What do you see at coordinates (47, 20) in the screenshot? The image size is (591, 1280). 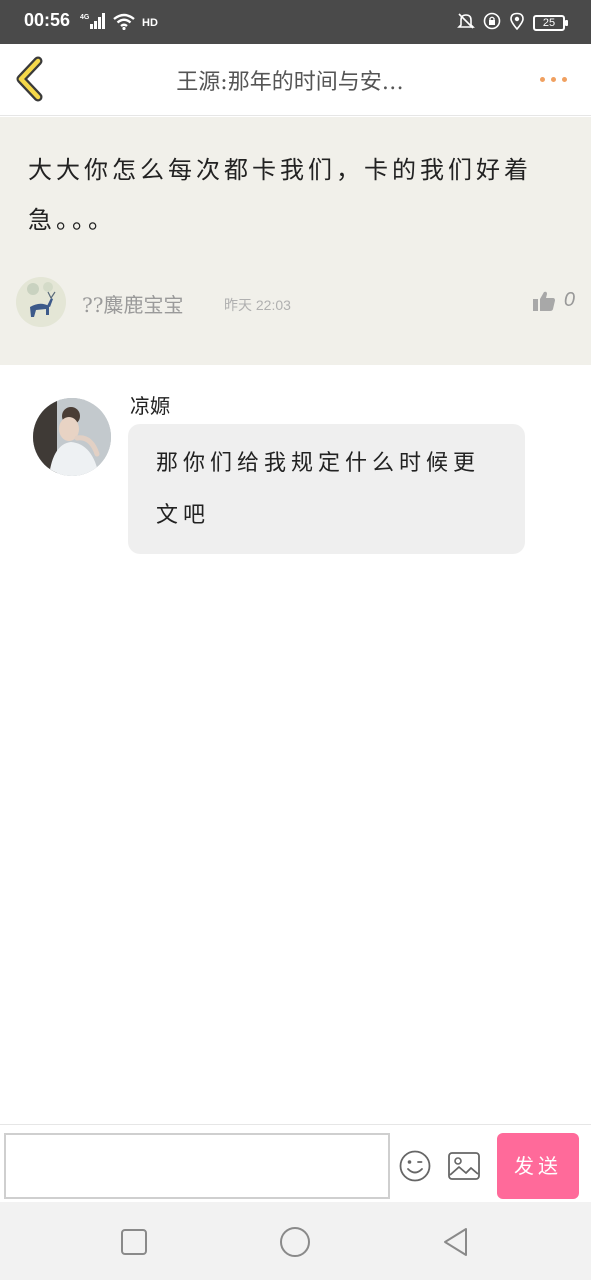 I see `status-time: 00:56` at bounding box center [47, 20].